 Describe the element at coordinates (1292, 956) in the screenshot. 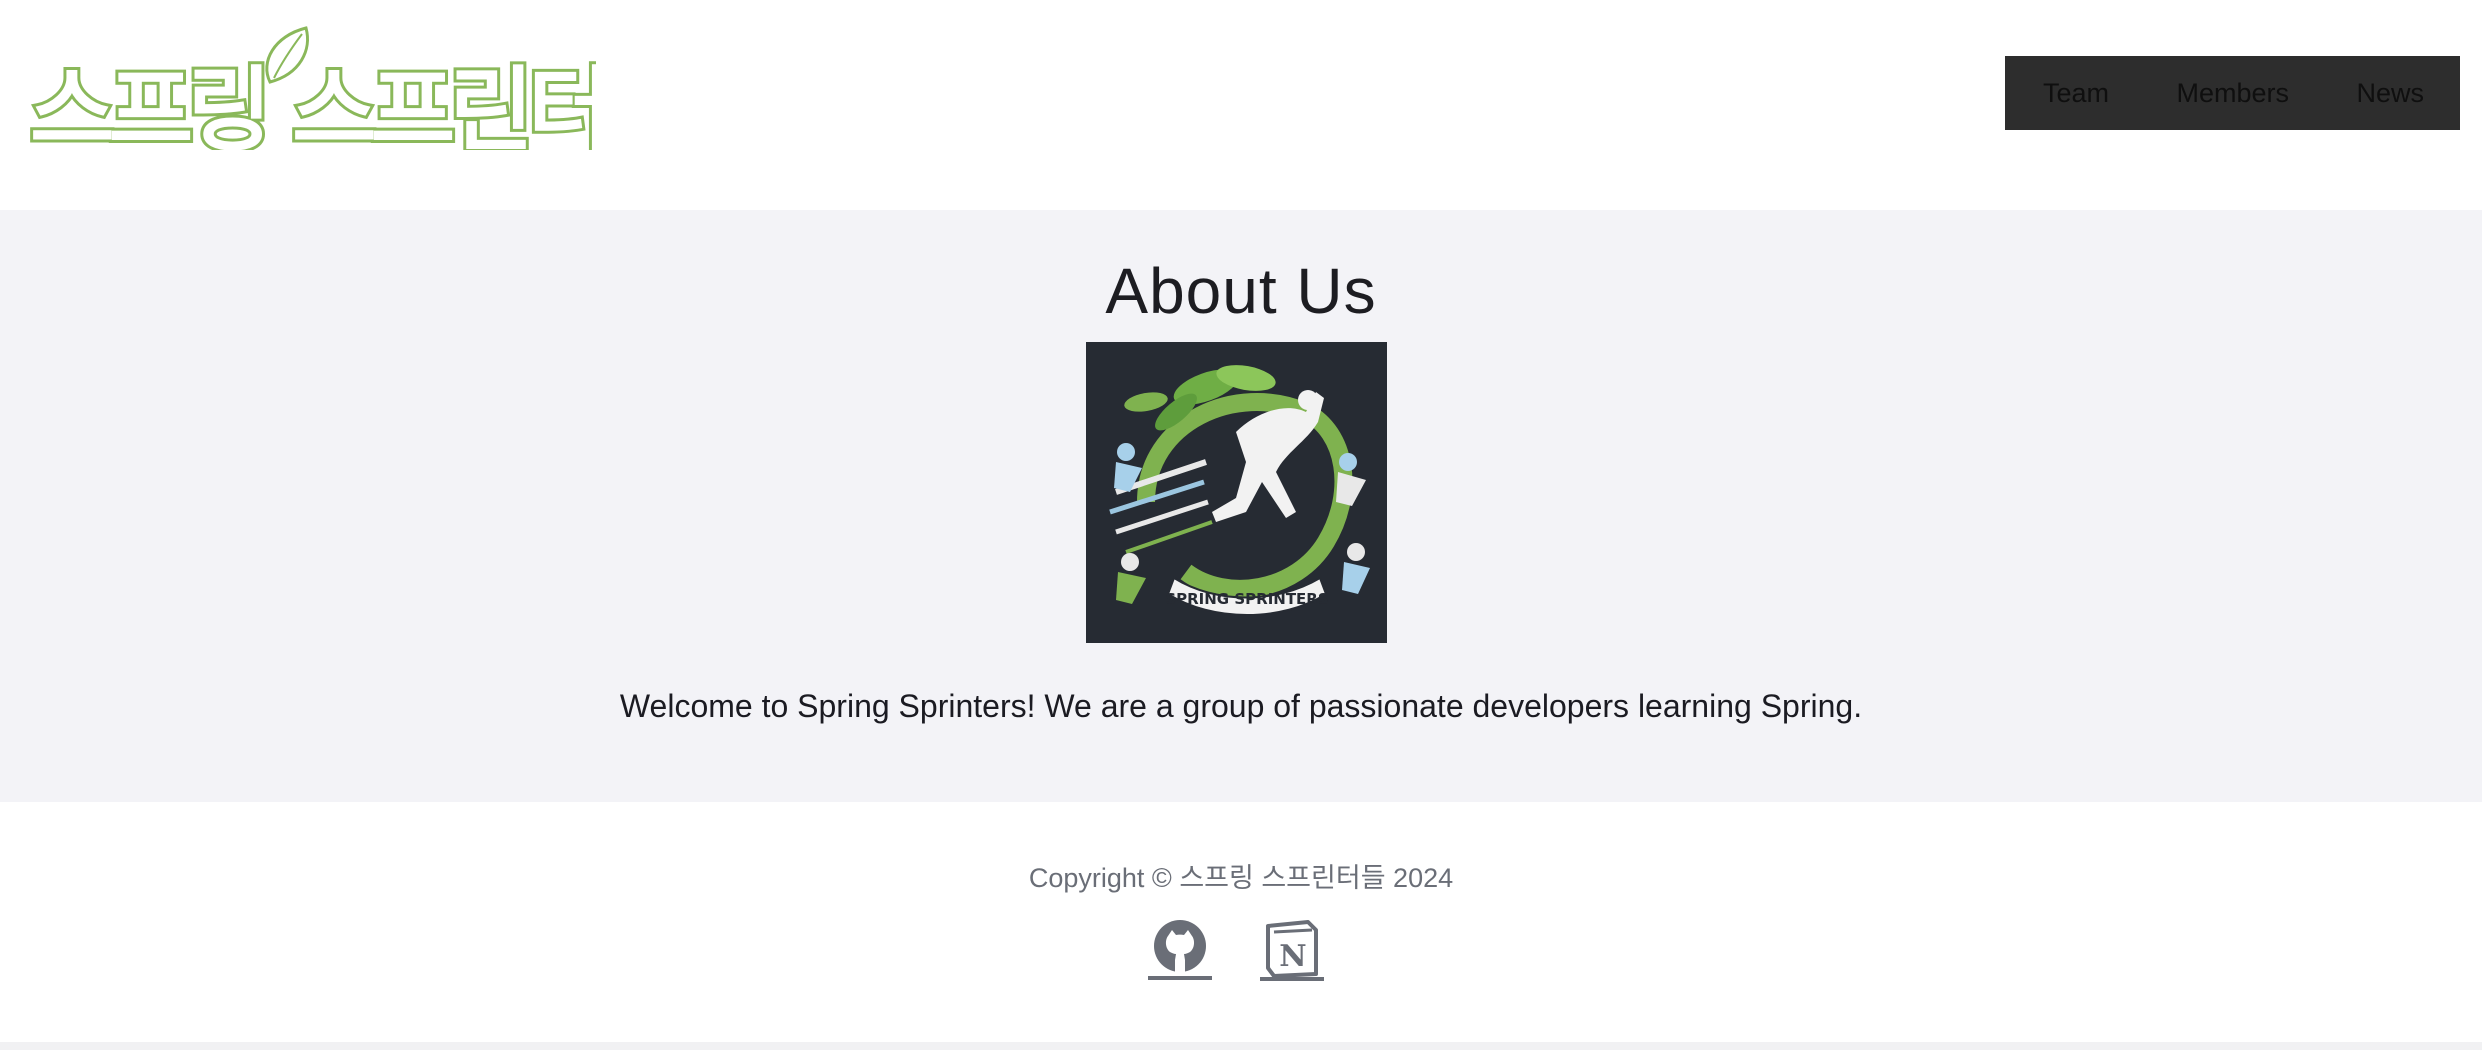

I see `svg-text: N` at that location.